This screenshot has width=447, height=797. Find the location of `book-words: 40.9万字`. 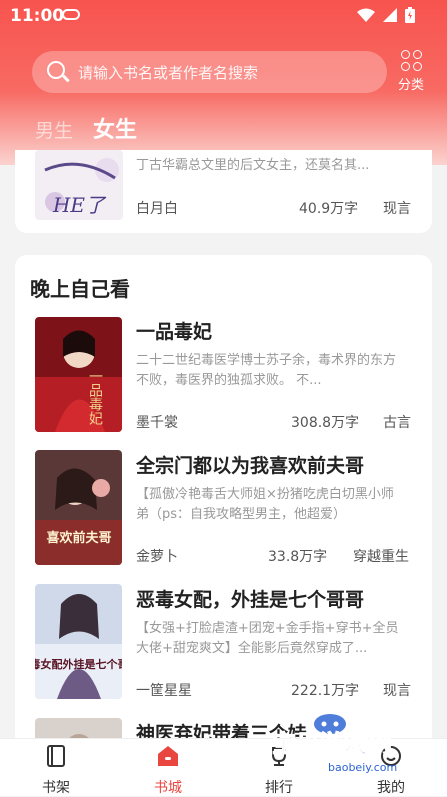

book-words: 40.9万字 is located at coordinates (329, 209).